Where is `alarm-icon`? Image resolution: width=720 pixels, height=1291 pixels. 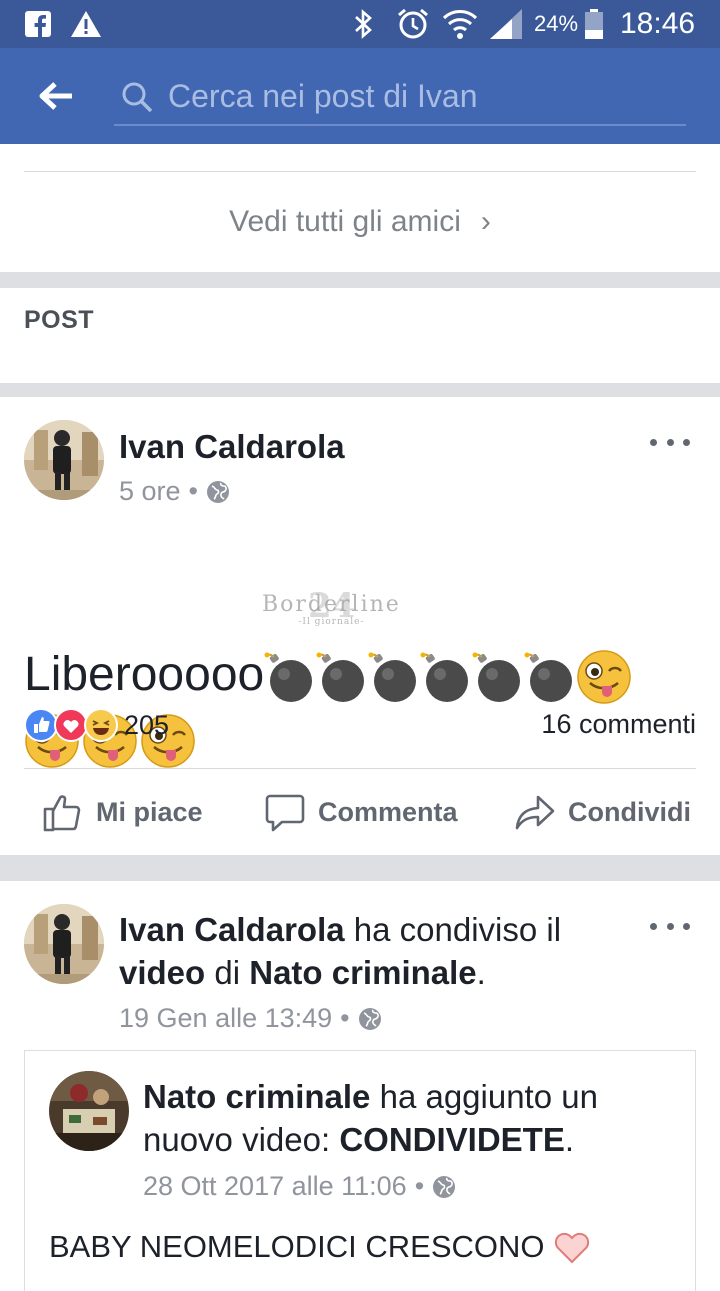 alarm-icon is located at coordinates (413, 24).